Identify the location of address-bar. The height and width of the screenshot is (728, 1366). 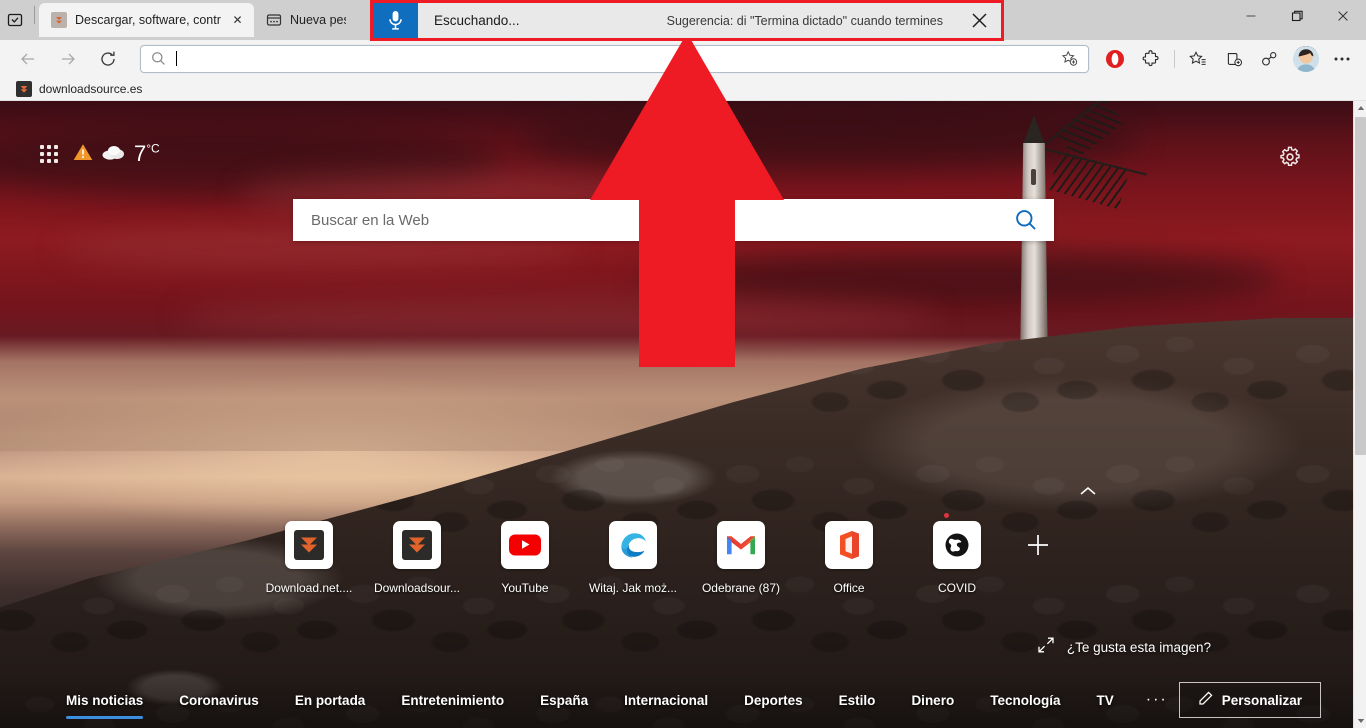
(614, 58).